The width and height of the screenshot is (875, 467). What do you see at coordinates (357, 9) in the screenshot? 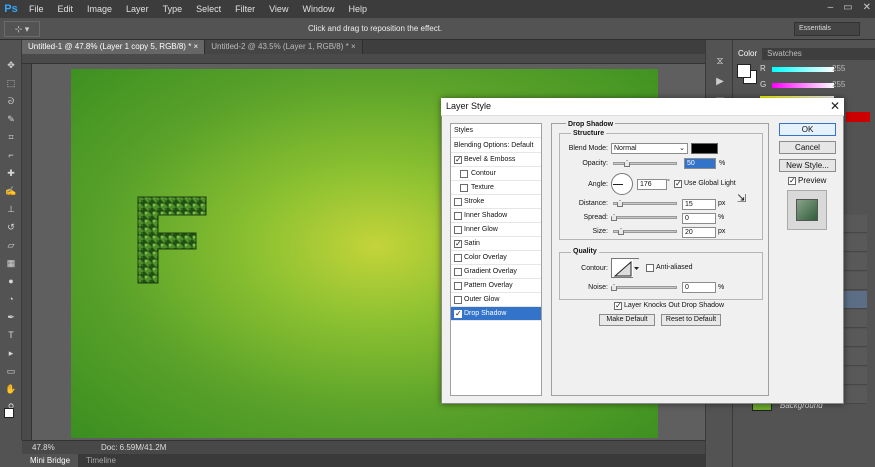
I see `menu-help: Help` at bounding box center [357, 9].